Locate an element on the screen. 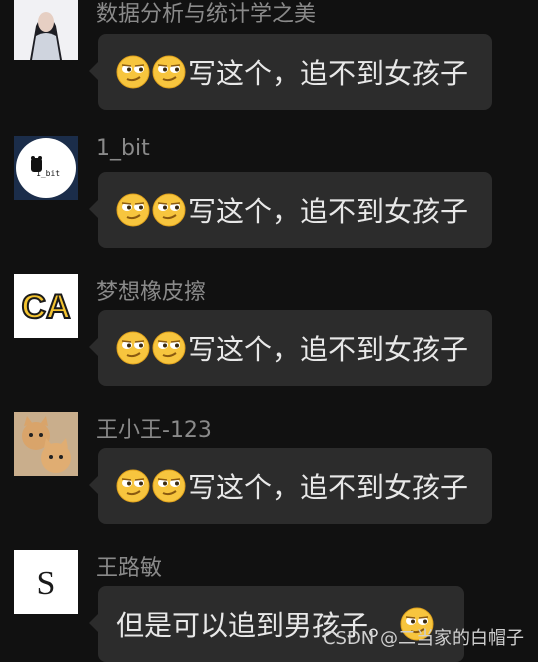 This screenshot has height=662, width=538. avatar: 1_bit is located at coordinates (46, 168).